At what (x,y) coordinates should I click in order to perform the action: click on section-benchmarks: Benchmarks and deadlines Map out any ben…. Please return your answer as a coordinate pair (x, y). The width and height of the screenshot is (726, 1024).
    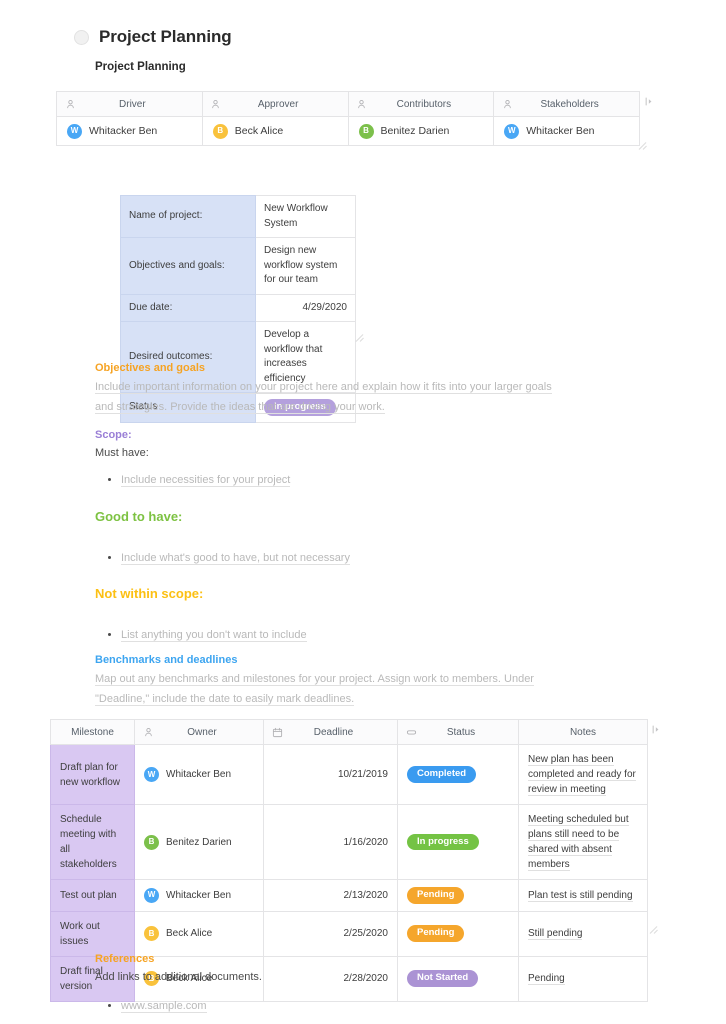
    Looking at the image, I should click on (330, 681).